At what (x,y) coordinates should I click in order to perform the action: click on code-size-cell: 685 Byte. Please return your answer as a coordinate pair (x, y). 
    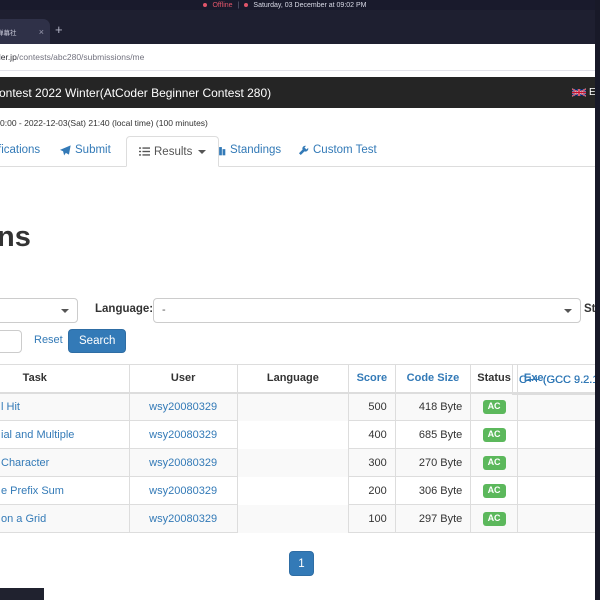
    Looking at the image, I should click on (433, 434).